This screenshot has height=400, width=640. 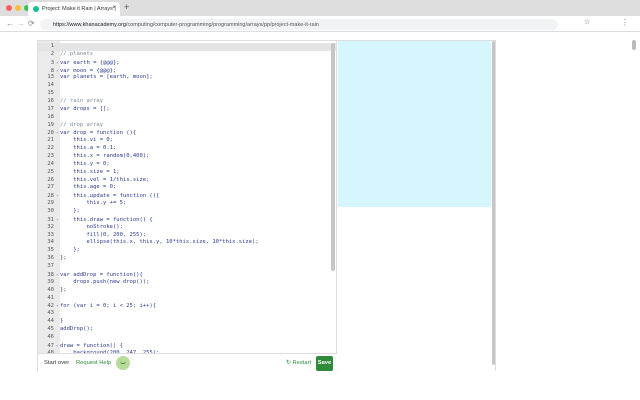 What do you see at coordinates (187, 78) in the screenshot?
I see `code-line: 13 var planets = [earth, moon];` at bounding box center [187, 78].